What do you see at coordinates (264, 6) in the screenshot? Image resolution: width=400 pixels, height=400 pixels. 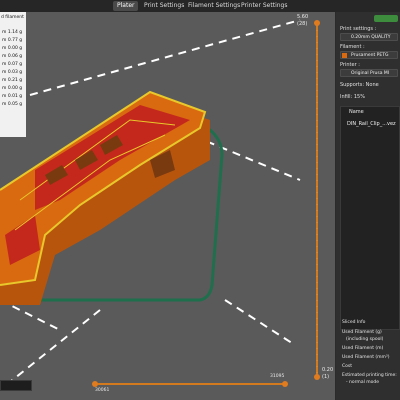 I see `tab-printer-settings: Printer Settings` at bounding box center [264, 6].